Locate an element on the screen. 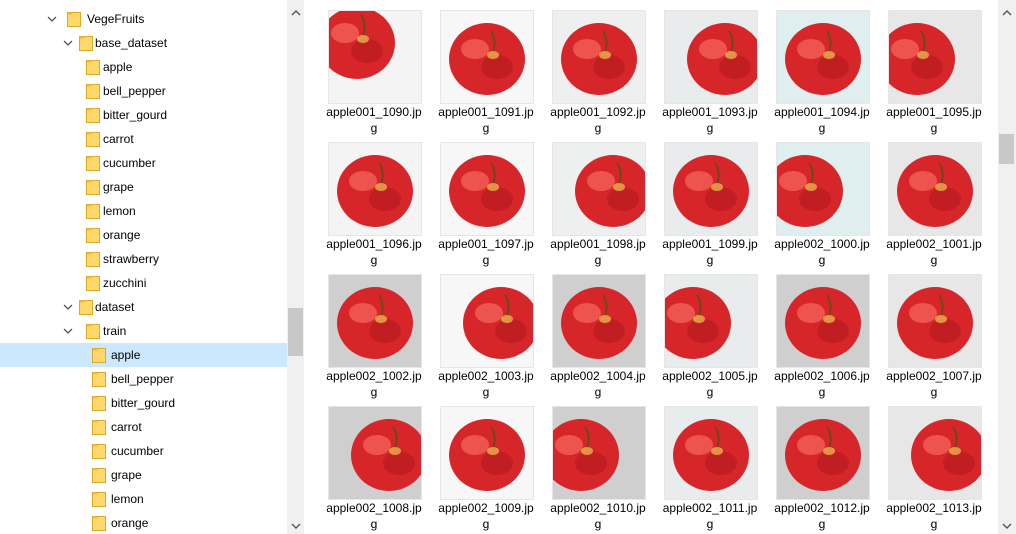  file-tile: apple002_1013.jpg is located at coordinates (923, 463).